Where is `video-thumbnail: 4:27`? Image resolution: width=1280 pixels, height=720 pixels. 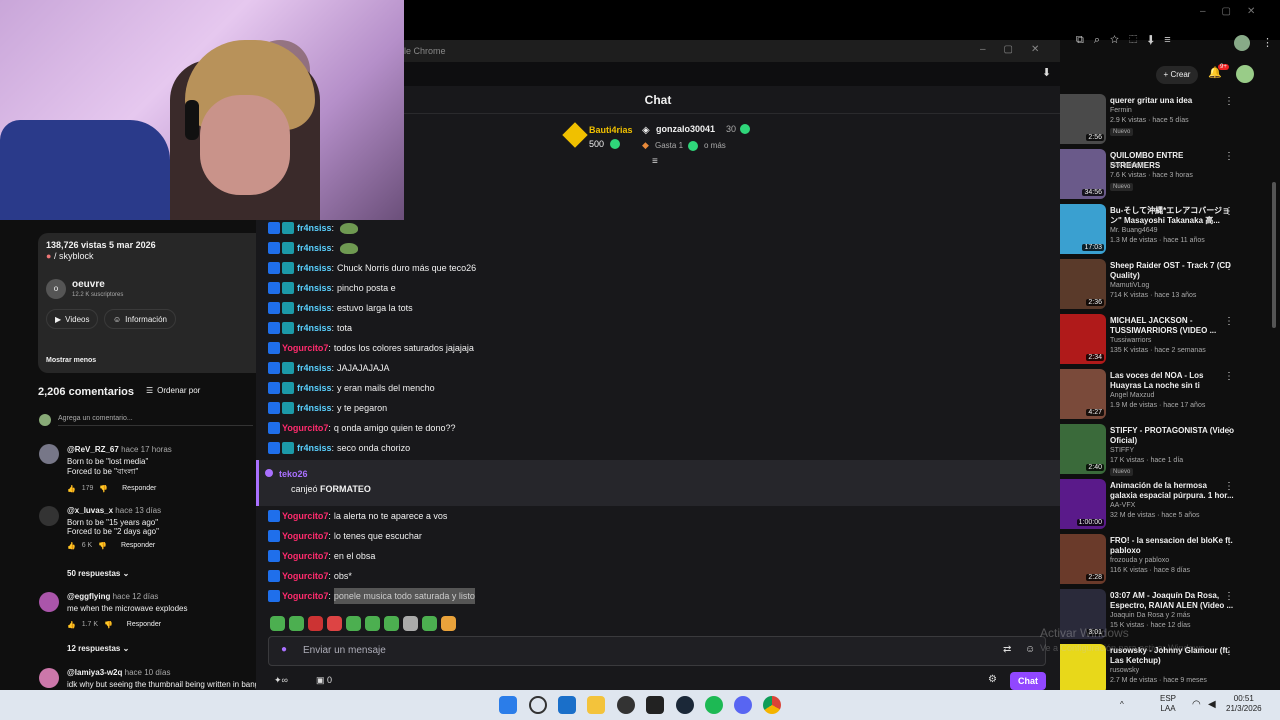 video-thumbnail: 4:27 is located at coordinates (1083, 394).